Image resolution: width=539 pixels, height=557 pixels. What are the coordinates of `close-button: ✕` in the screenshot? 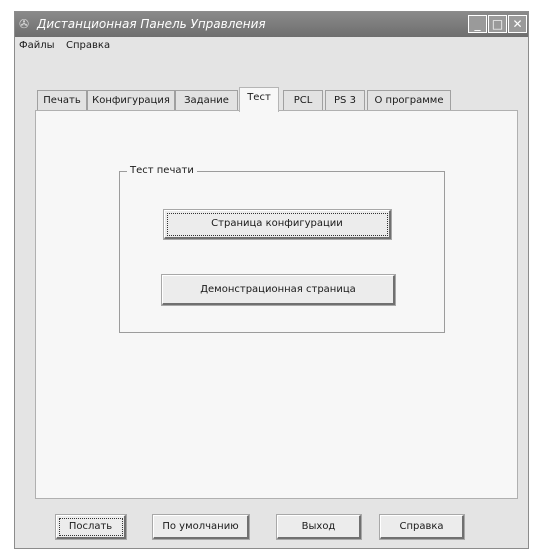 It's located at (517, 24).